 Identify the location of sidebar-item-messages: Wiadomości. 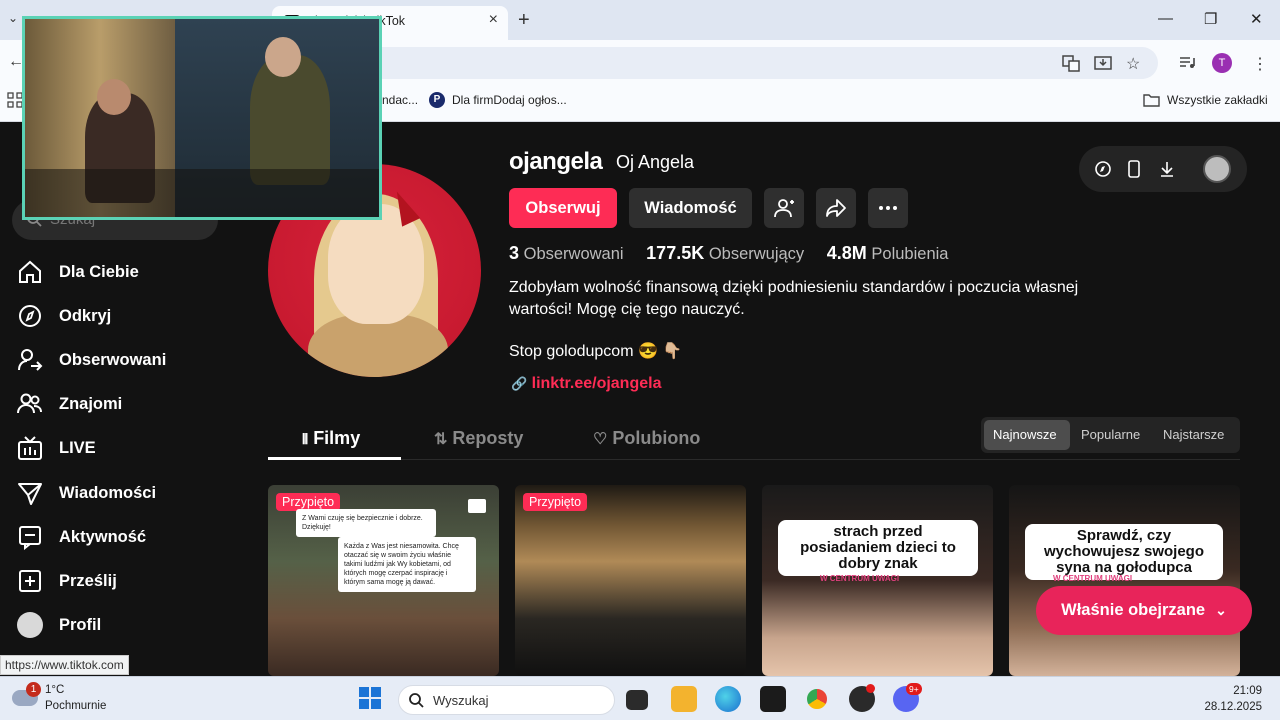
(86, 493).